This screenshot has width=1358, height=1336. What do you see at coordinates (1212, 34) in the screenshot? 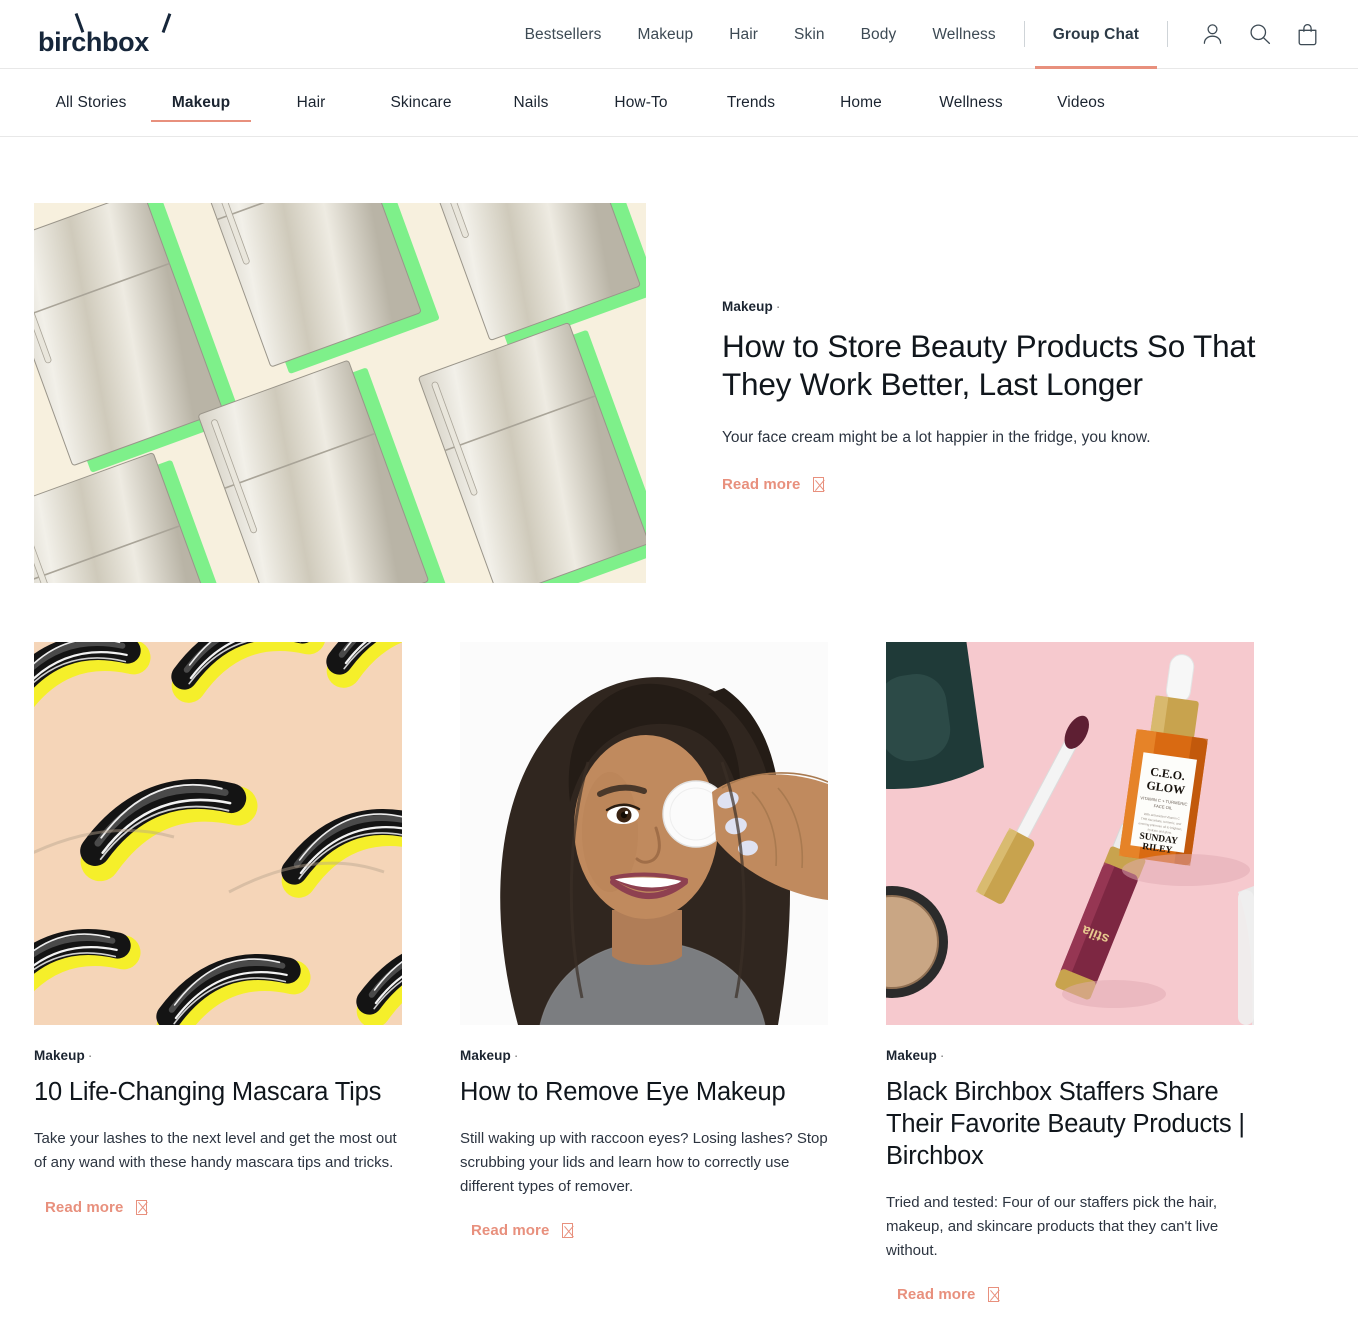
I see `account-icon` at bounding box center [1212, 34].